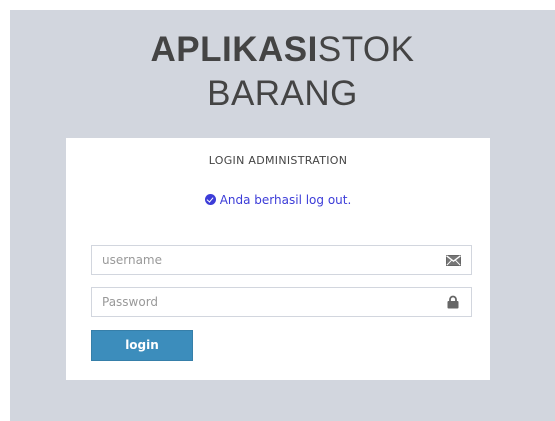 This screenshot has height=421, width=555. What do you see at coordinates (453, 302) in the screenshot?
I see `lock-icon` at bounding box center [453, 302].